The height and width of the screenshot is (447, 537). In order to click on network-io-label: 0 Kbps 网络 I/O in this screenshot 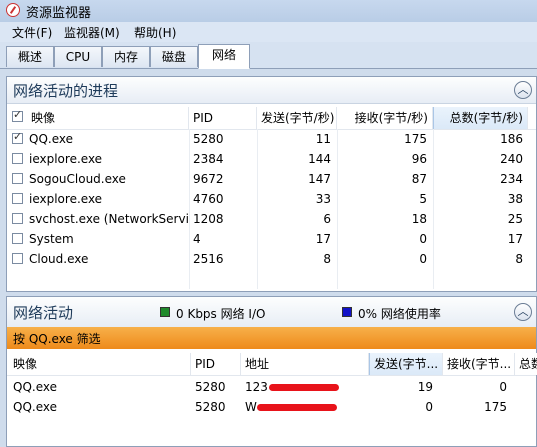, I will do `click(221, 314)`.